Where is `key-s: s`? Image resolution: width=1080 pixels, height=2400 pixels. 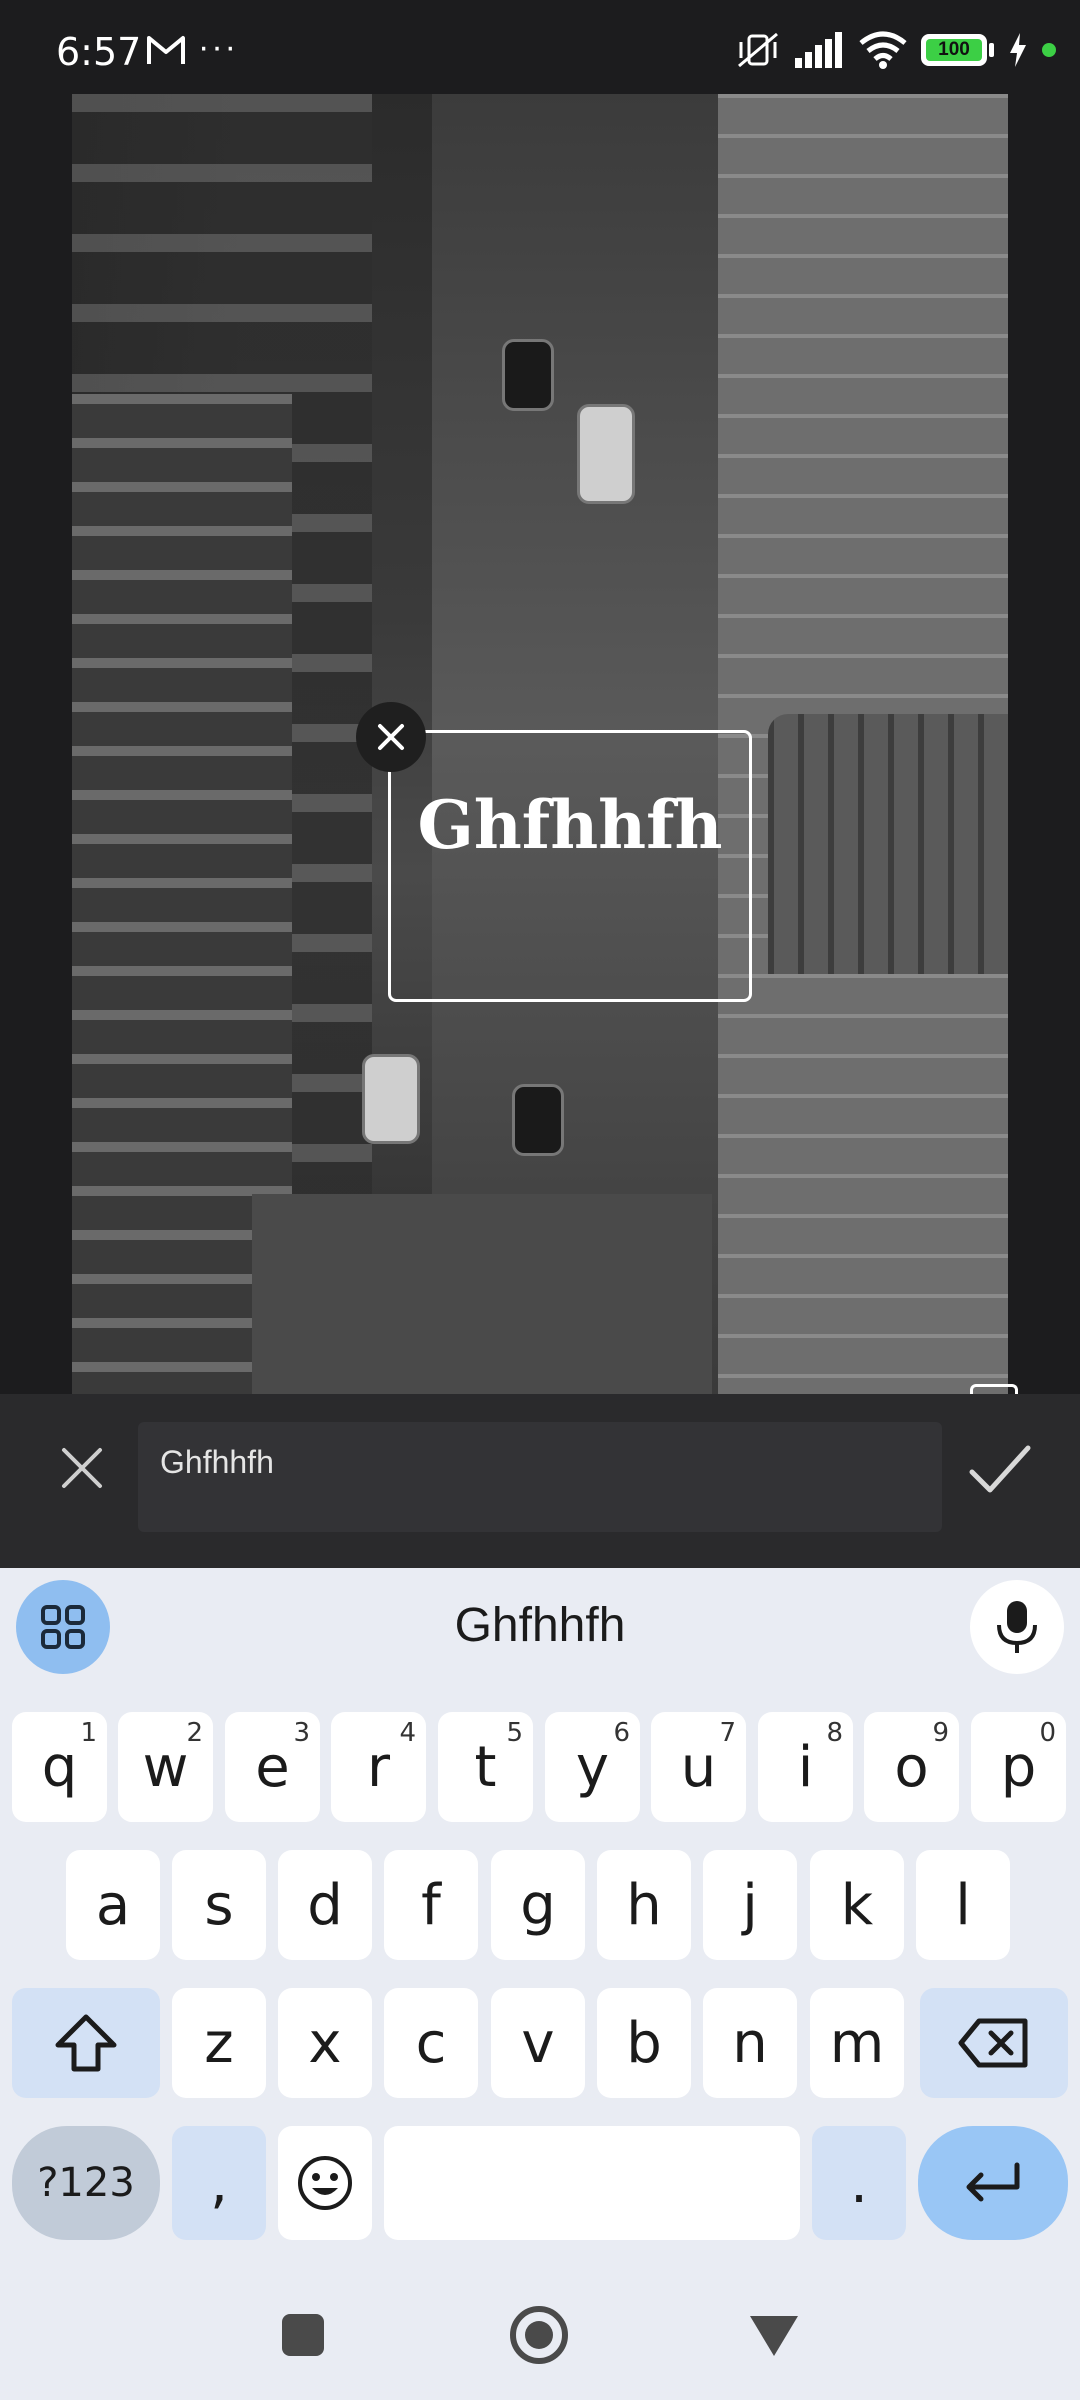 key-s: s is located at coordinates (219, 1905).